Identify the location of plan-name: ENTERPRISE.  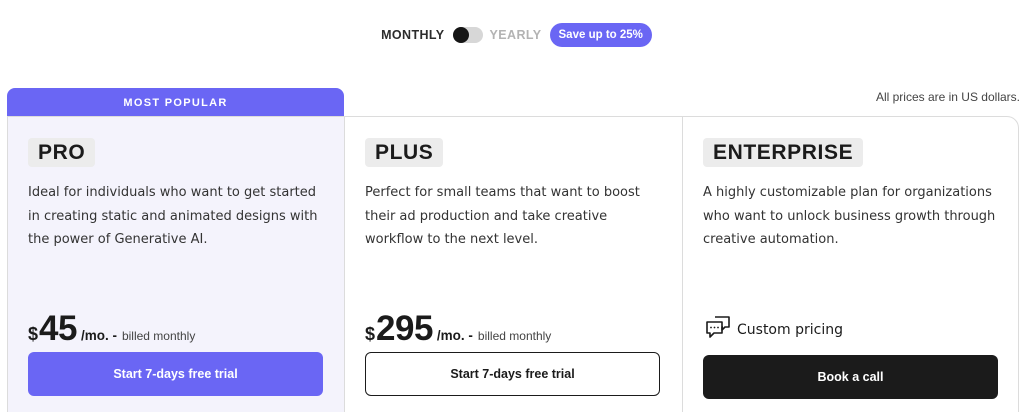
(783, 152).